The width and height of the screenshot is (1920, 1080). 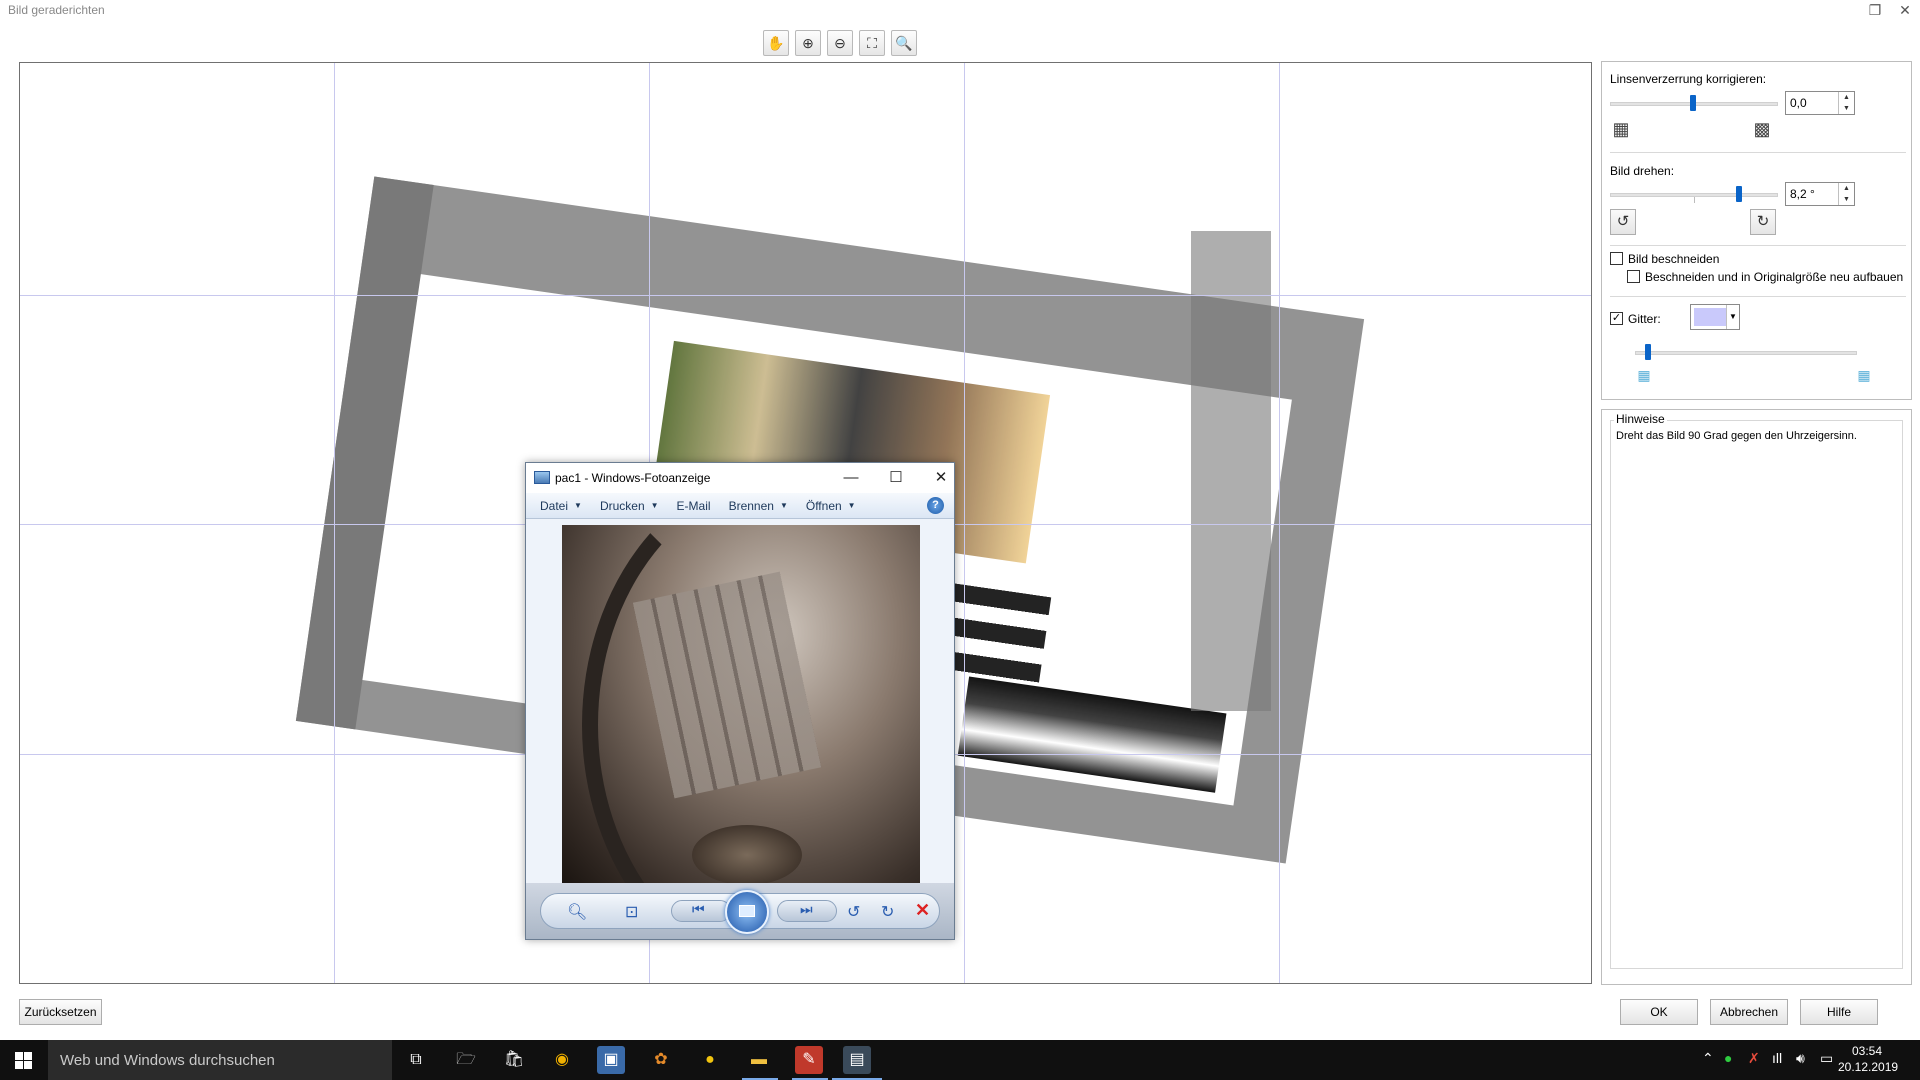 I want to click on next-icon: ⏭, so click(x=806, y=909).